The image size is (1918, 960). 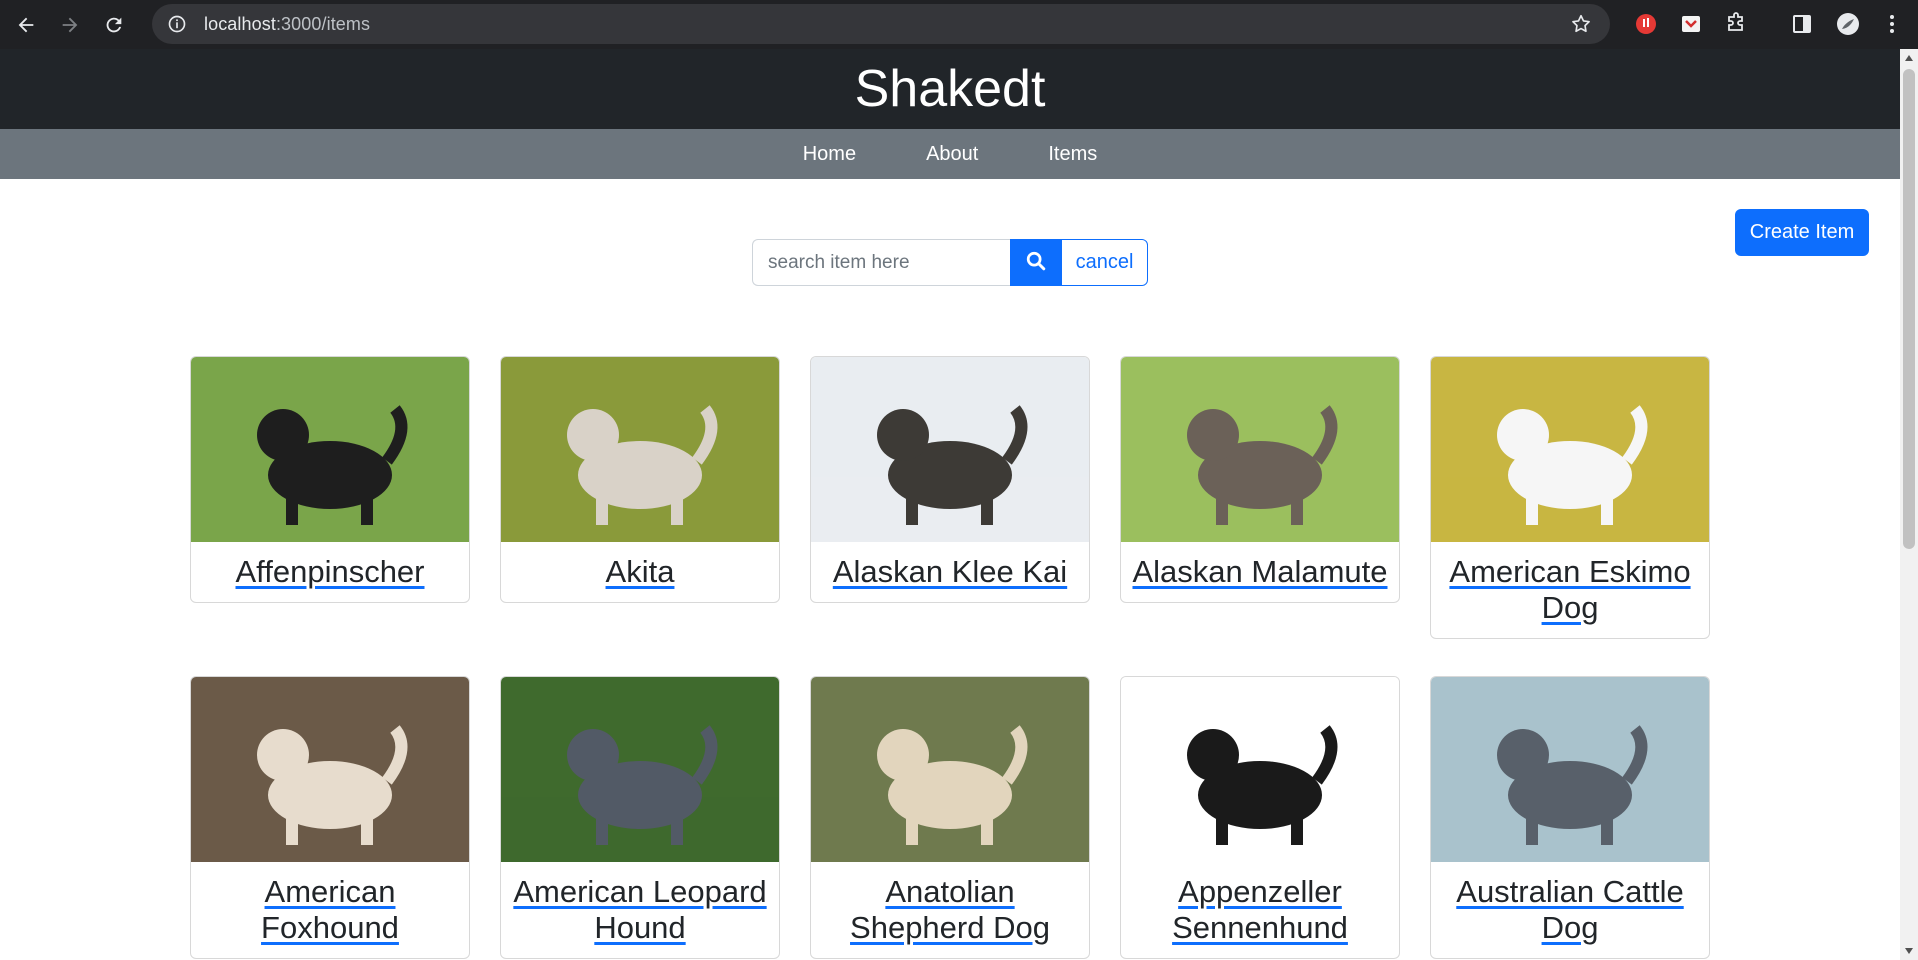 I want to click on site-header: Shakedt, so click(x=950, y=89).